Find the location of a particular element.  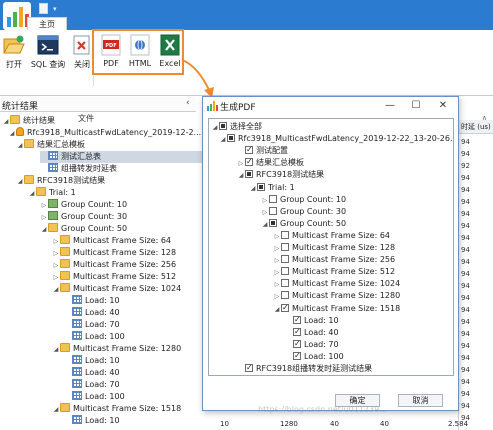

minimize-icon: — is located at coordinates (390, 106).